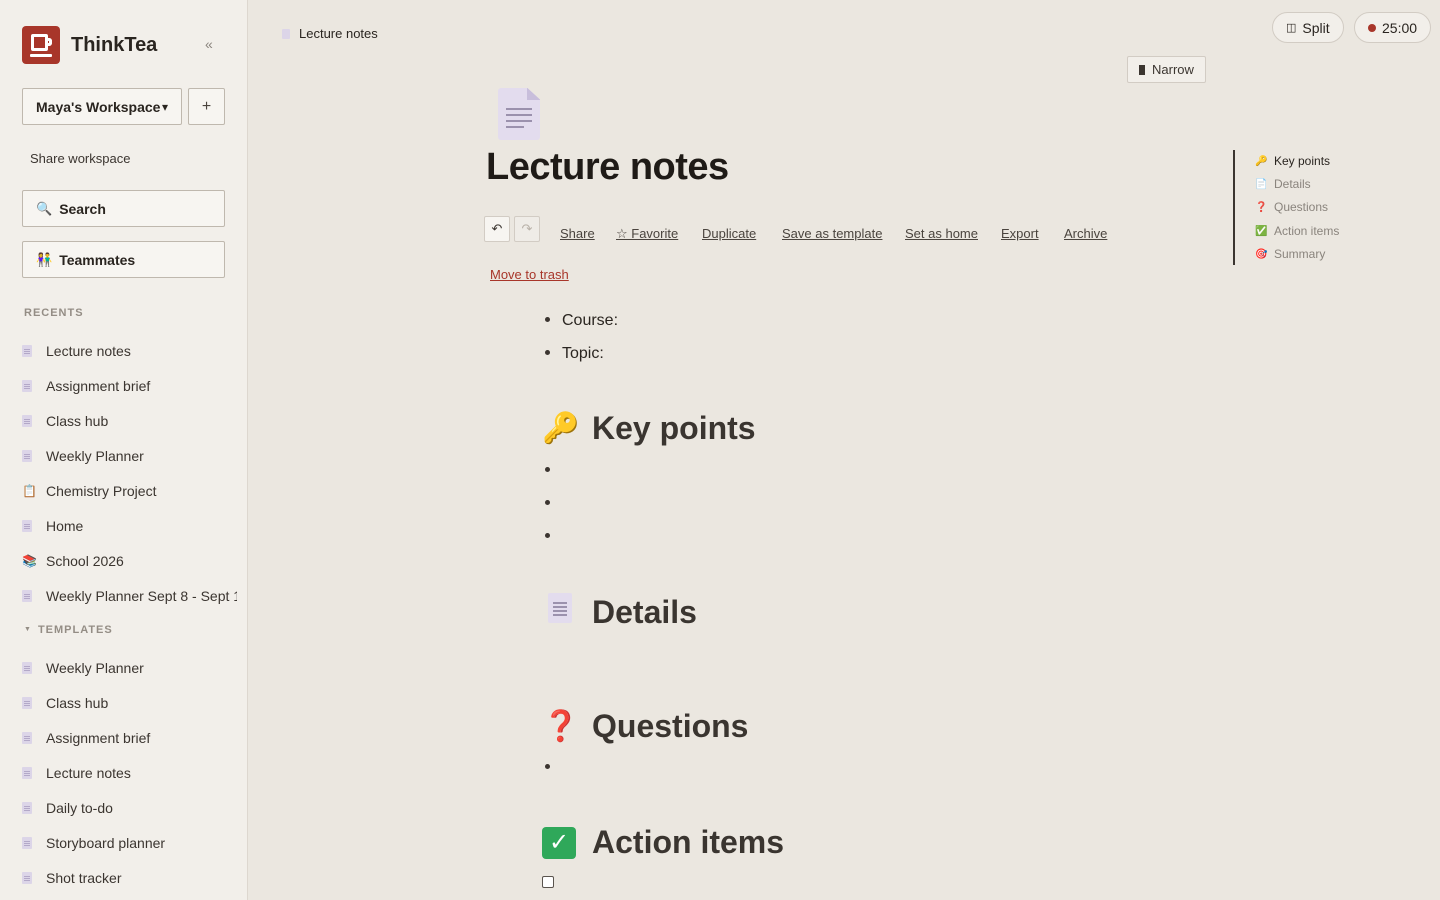  What do you see at coordinates (1283, 184) in the screenshot?
I see `toc-item-details: 📄 Details` at bounding box center [1283, 184].